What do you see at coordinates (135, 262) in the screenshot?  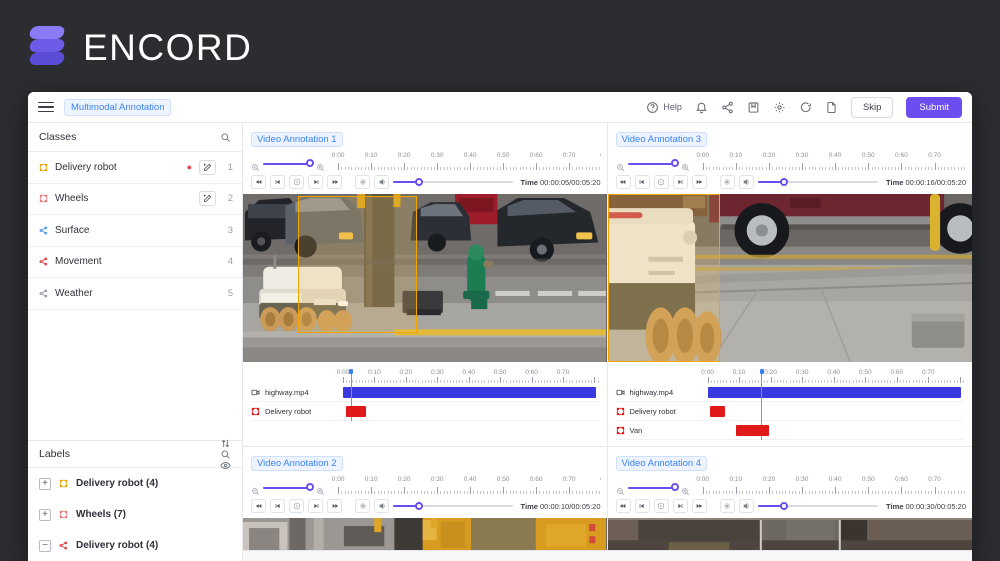 I see `class-row: Movement 4` at bounding box center [135, 262].